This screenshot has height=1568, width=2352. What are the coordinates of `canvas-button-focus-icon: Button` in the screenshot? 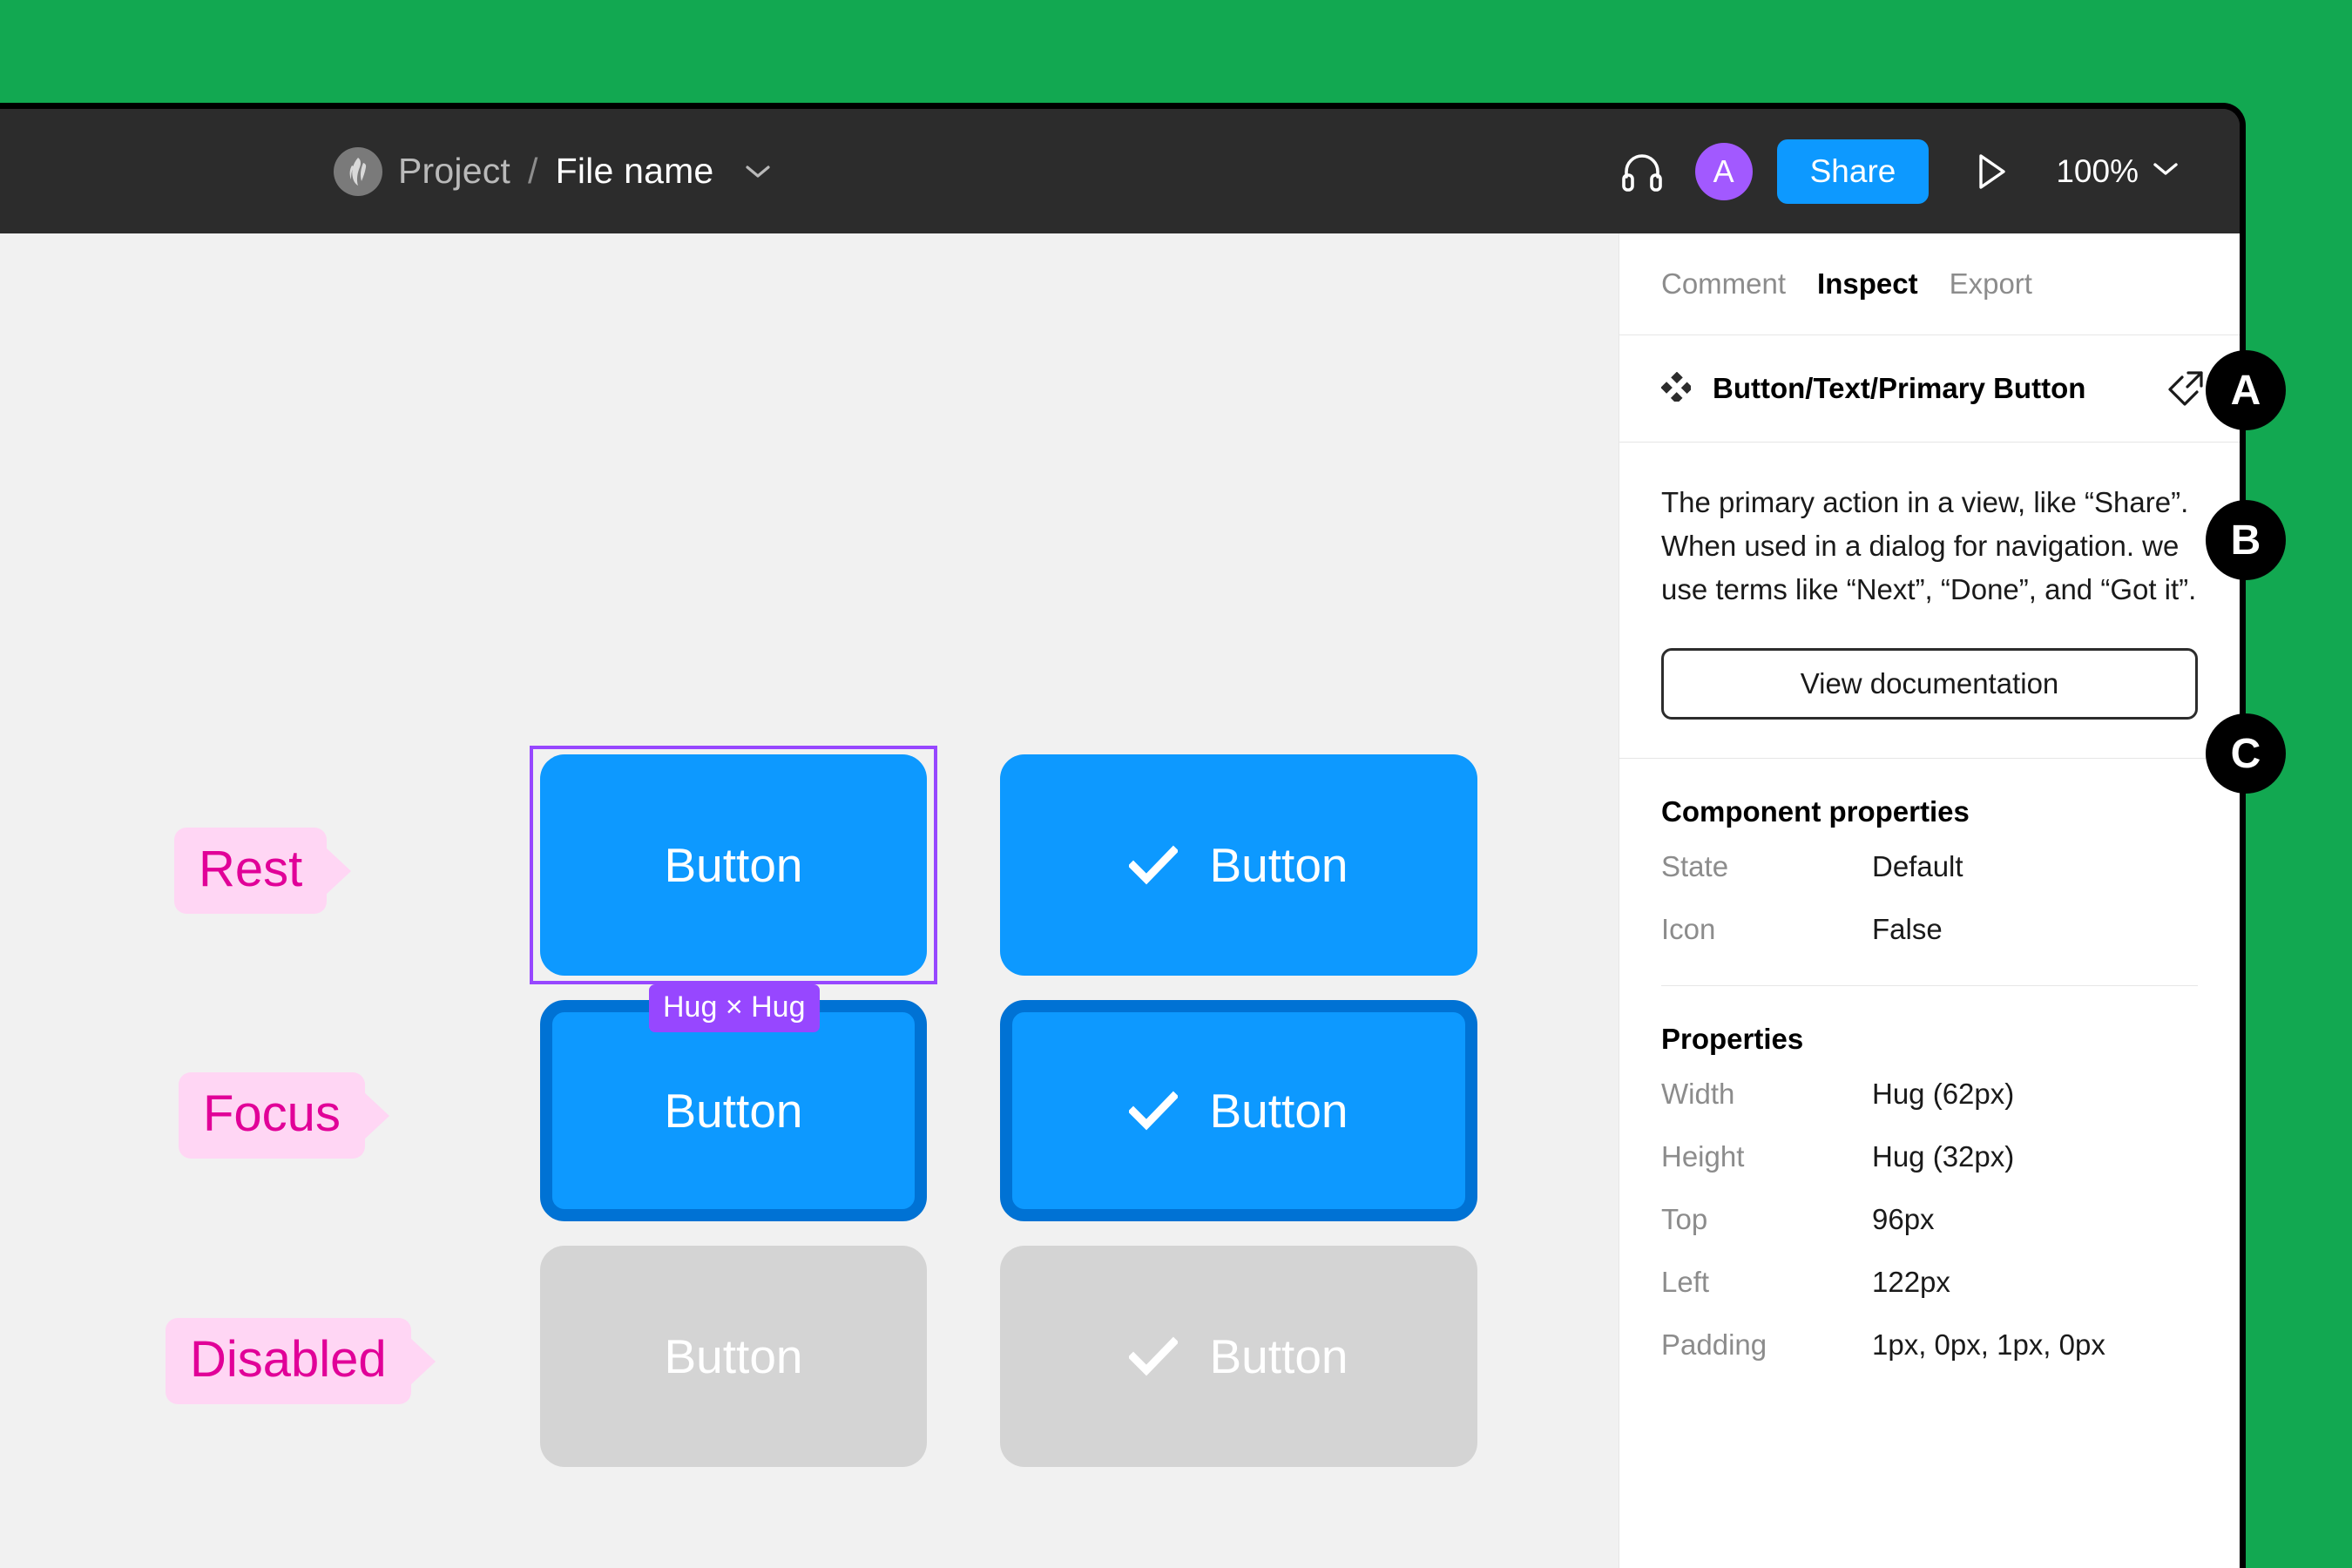 It's located at (1238, 1110).